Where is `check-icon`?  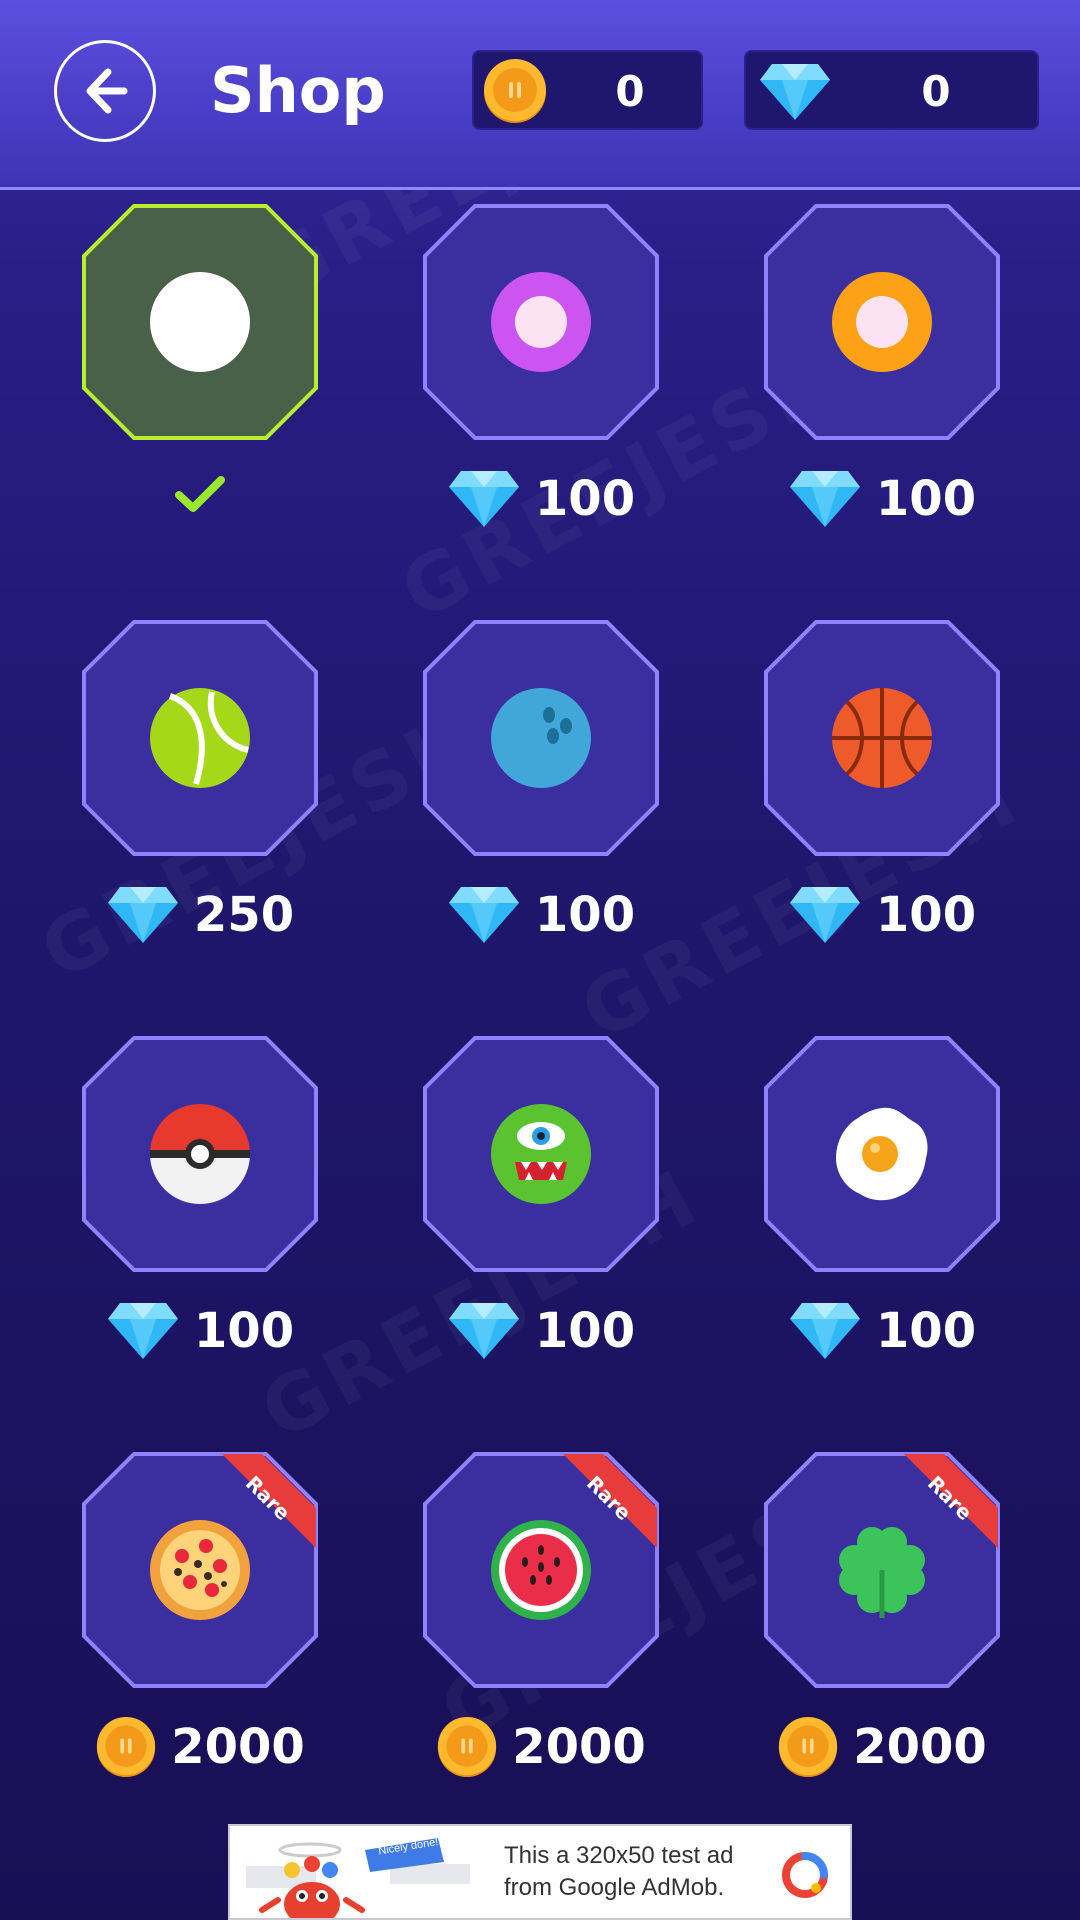 check-icon is located at coordinates (200, 494).